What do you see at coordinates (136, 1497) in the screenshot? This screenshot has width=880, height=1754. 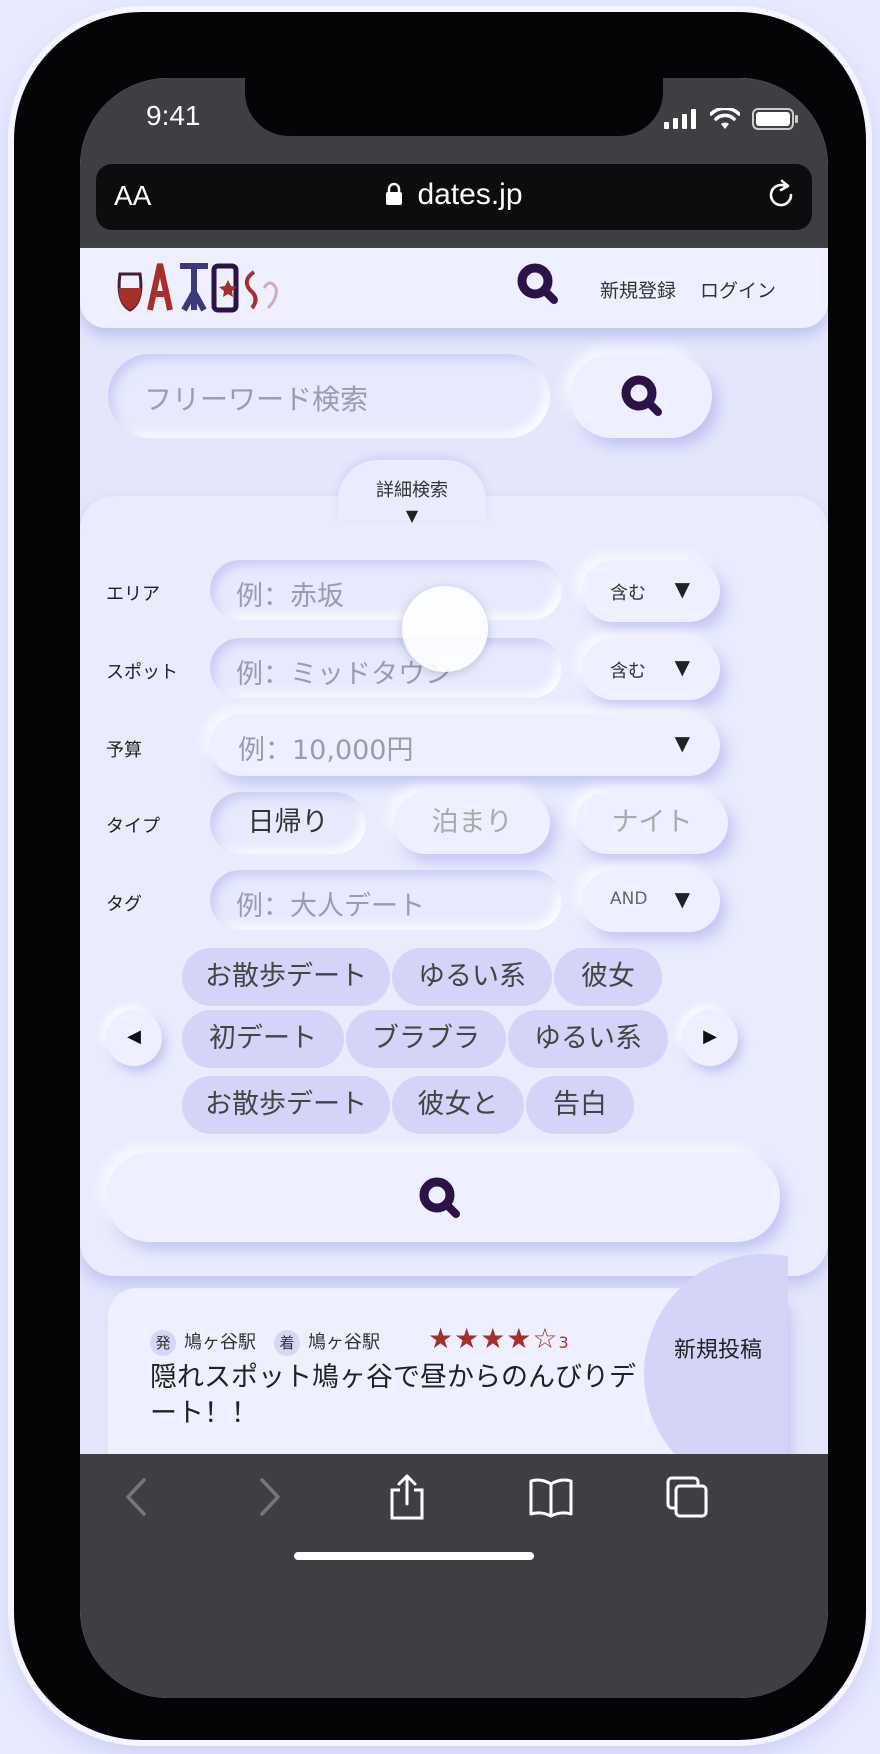 I see `back-icon` at bounding box center [136, 1497].